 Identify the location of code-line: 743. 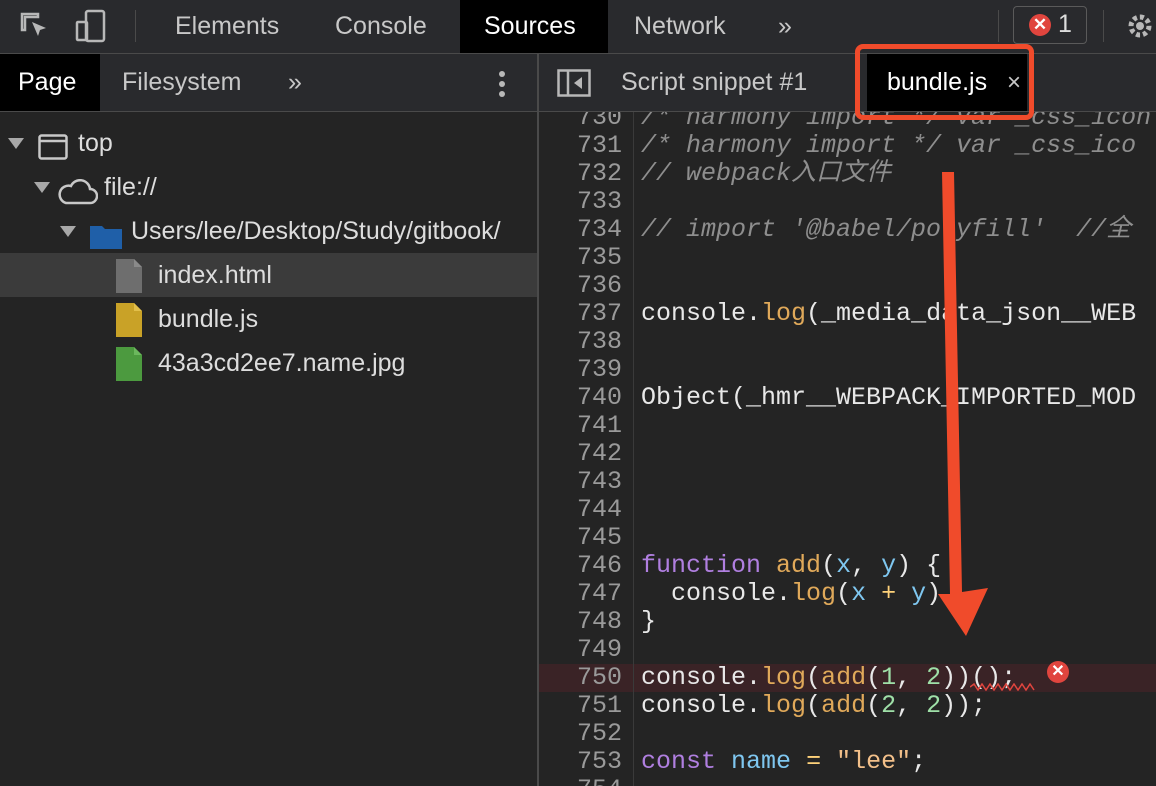
(847, 482).